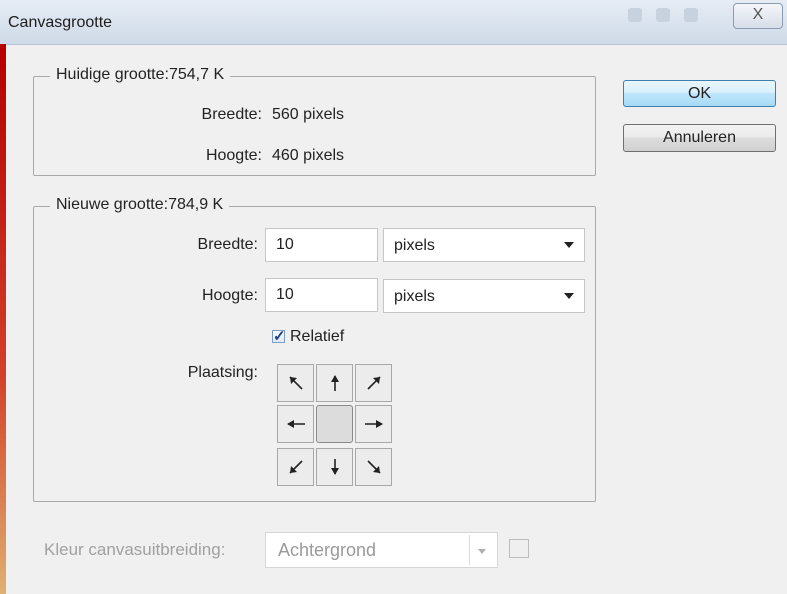 Image resolution: width=787 pixels, height=594 pixels. I want to click on ok-button: OK, so click(699, 93).